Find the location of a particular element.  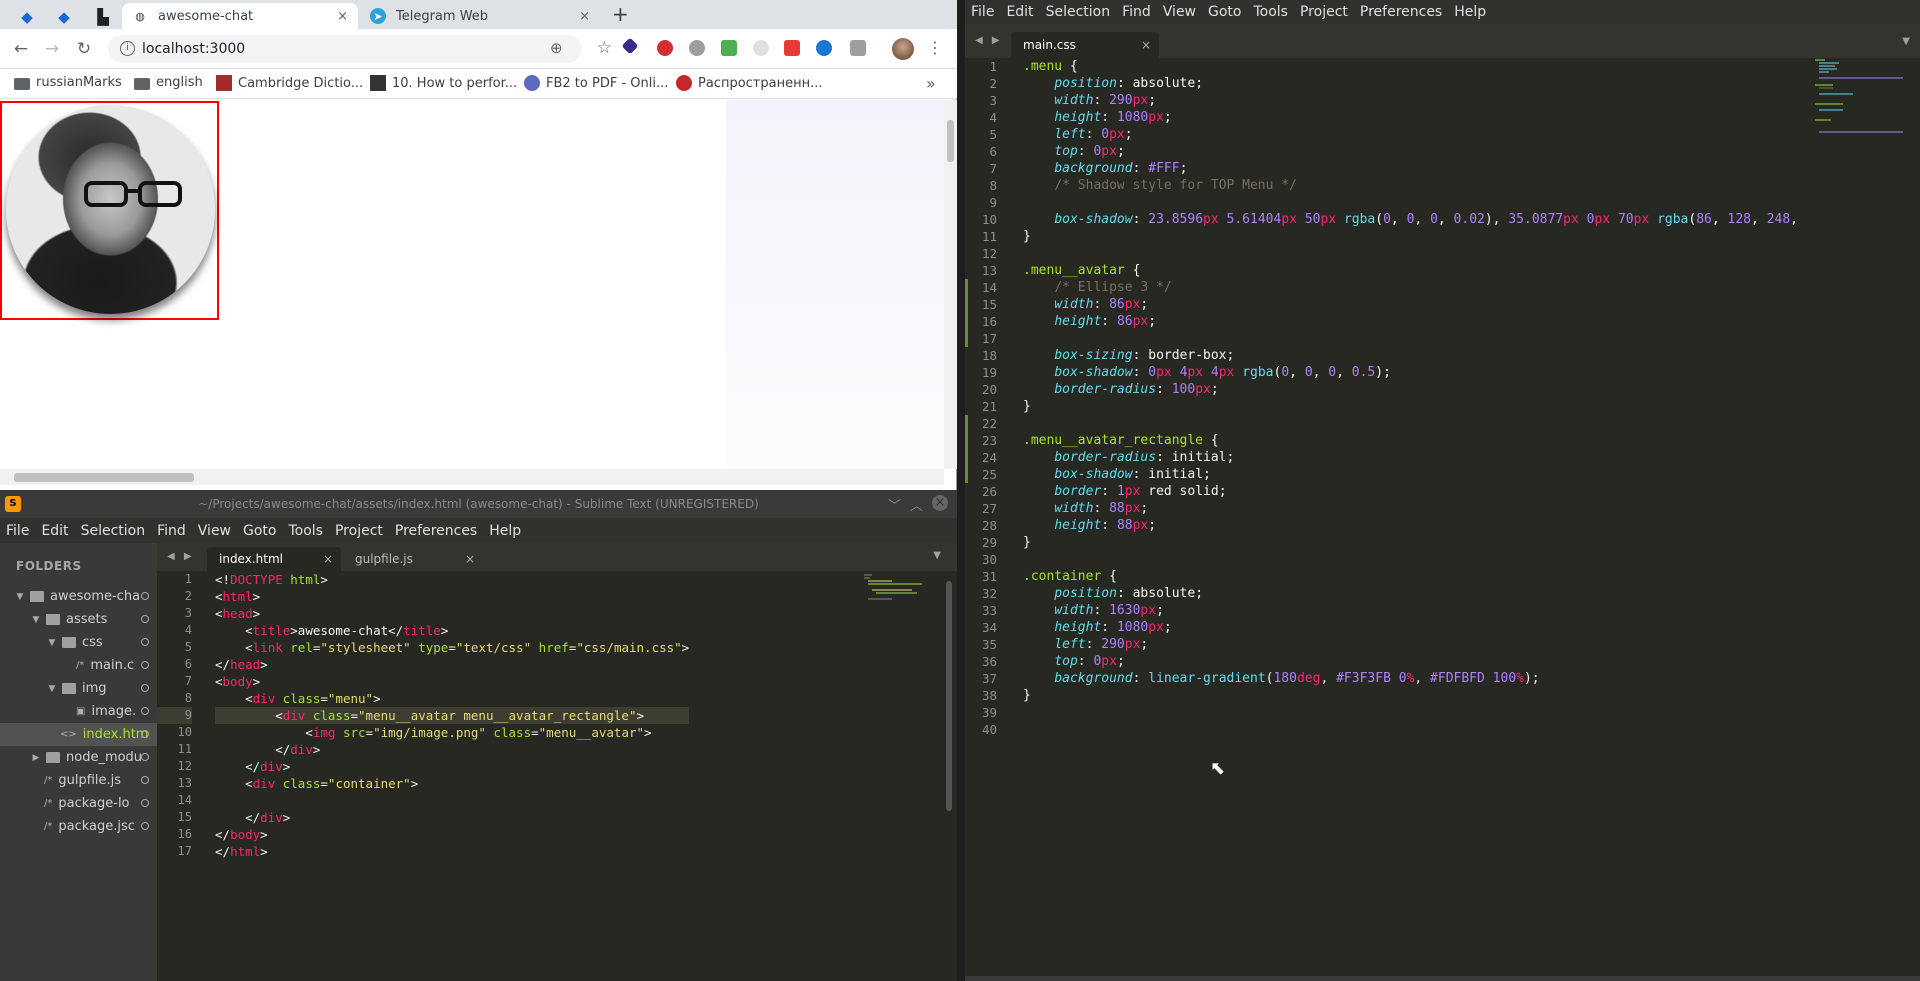

tab-awesome-chat: ◍ awesome-chat × is located at coordinates (240, 16).